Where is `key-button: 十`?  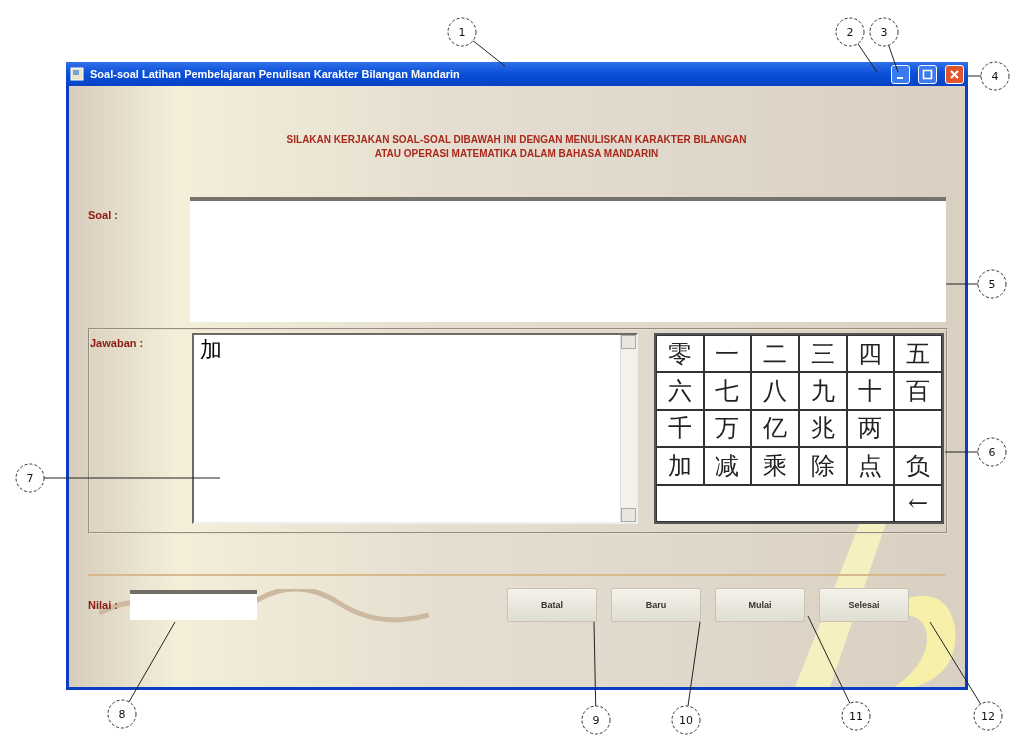
key-button: 十 is located at coordinates (870, 391).